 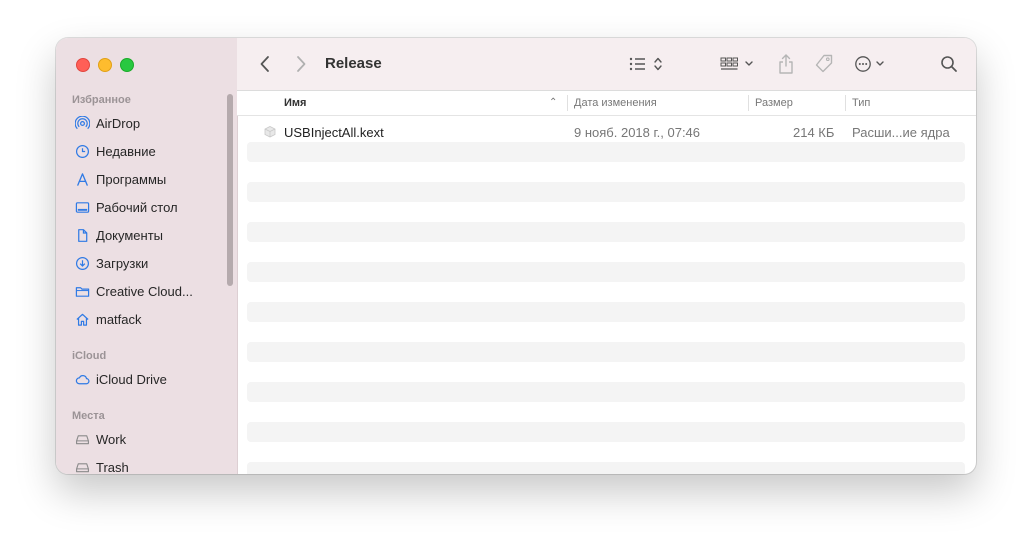 What do you see at coordinates (82, 379) in the screenshot?
I see `cloud-icon` at bounding box center [82, 379].